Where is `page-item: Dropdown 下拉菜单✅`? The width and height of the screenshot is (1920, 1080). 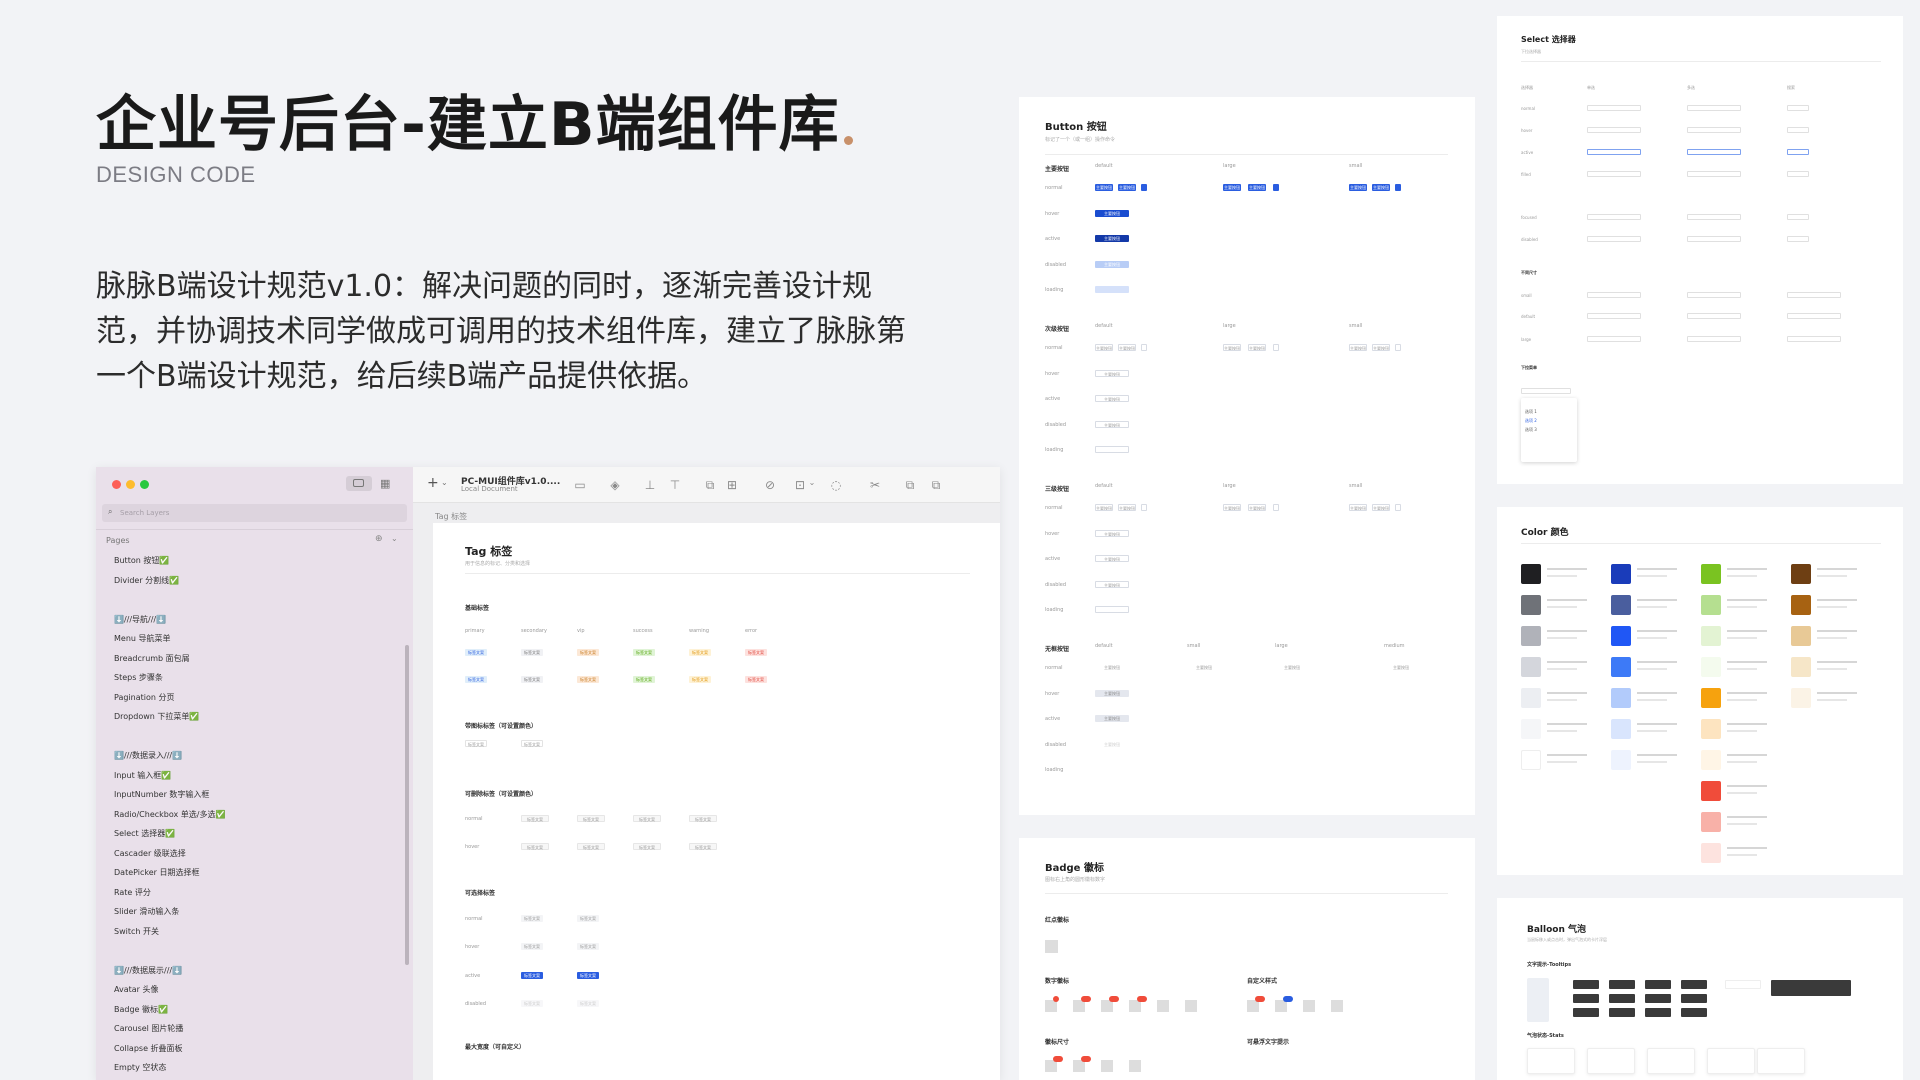
page-item: Dropdown 下拉菜单✅ is located at coordinates (156, 716).